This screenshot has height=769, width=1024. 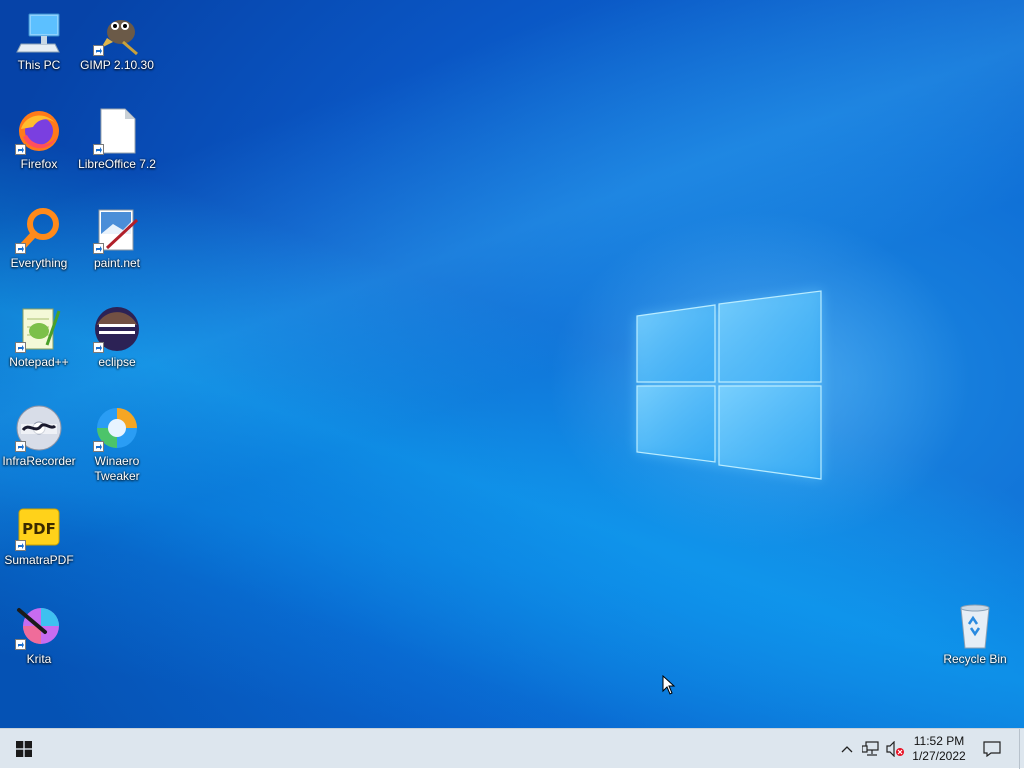 What do you see at coordinates (39, 428) in the screenshot?
I see `infrarecorder-icon` at bounding box center [39, 428].